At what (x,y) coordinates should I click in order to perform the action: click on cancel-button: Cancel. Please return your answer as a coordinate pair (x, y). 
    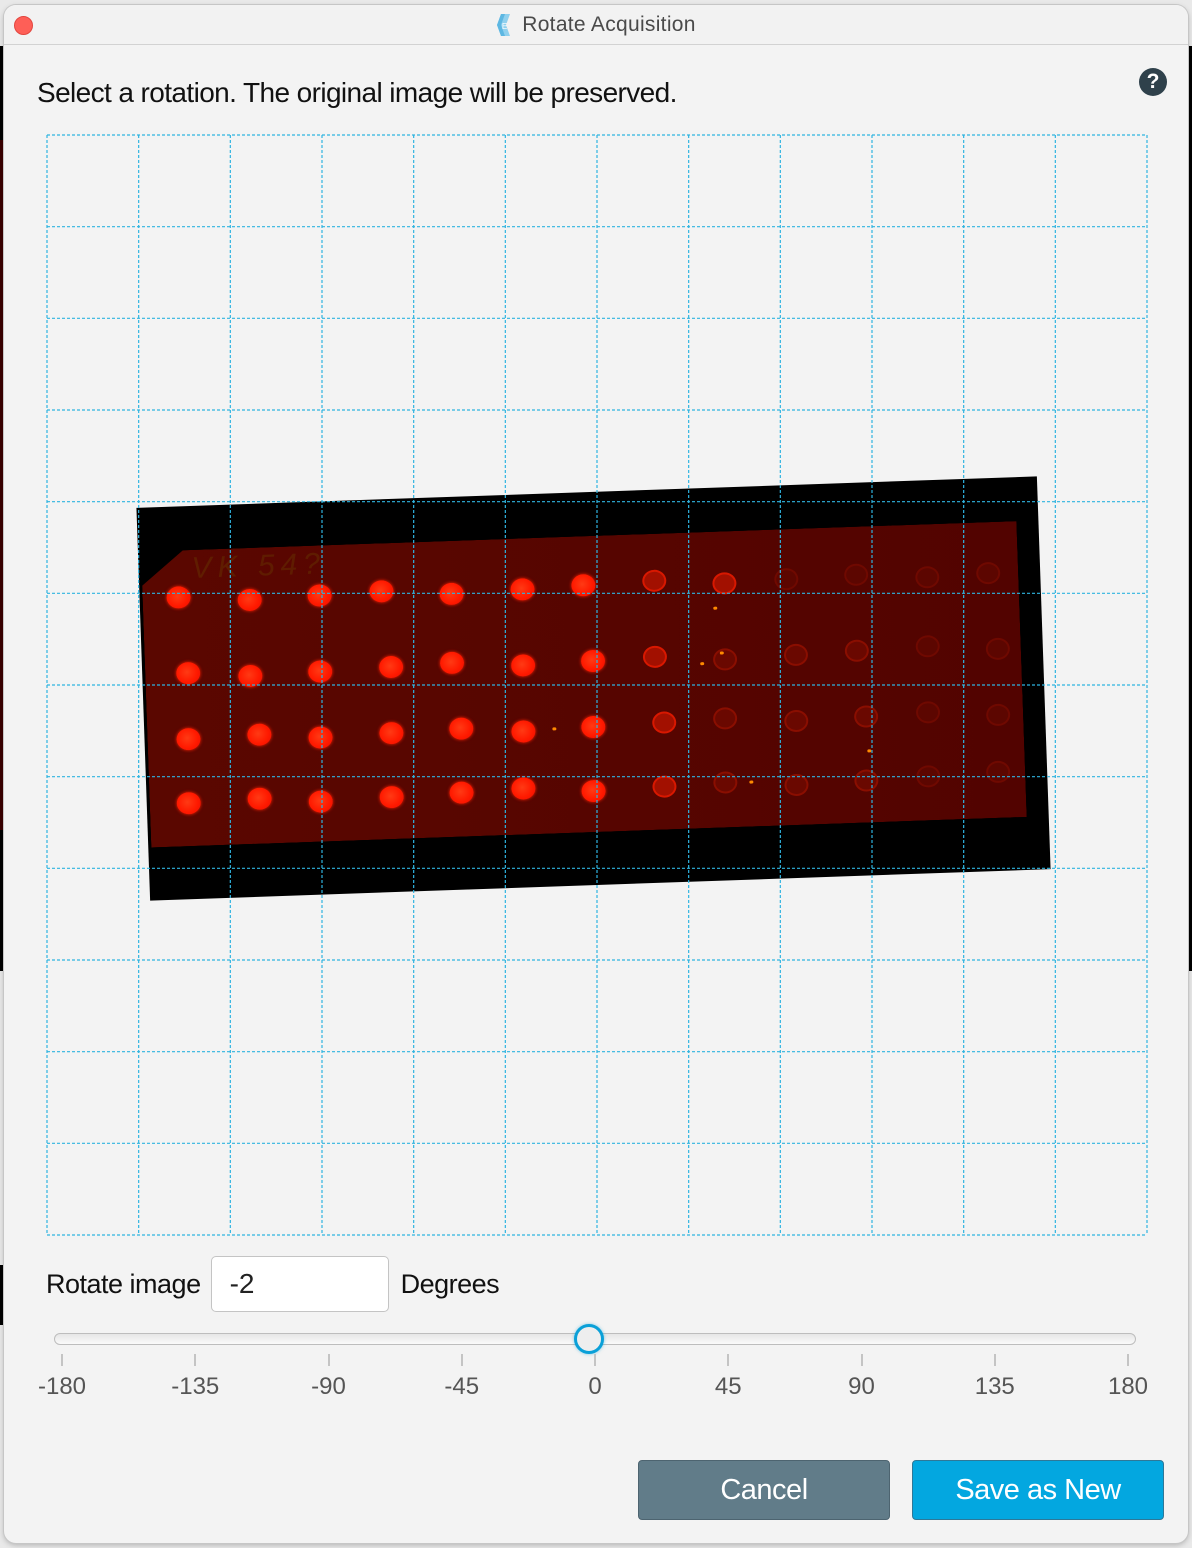
    Looking at the image, I should click on (764, 1490).